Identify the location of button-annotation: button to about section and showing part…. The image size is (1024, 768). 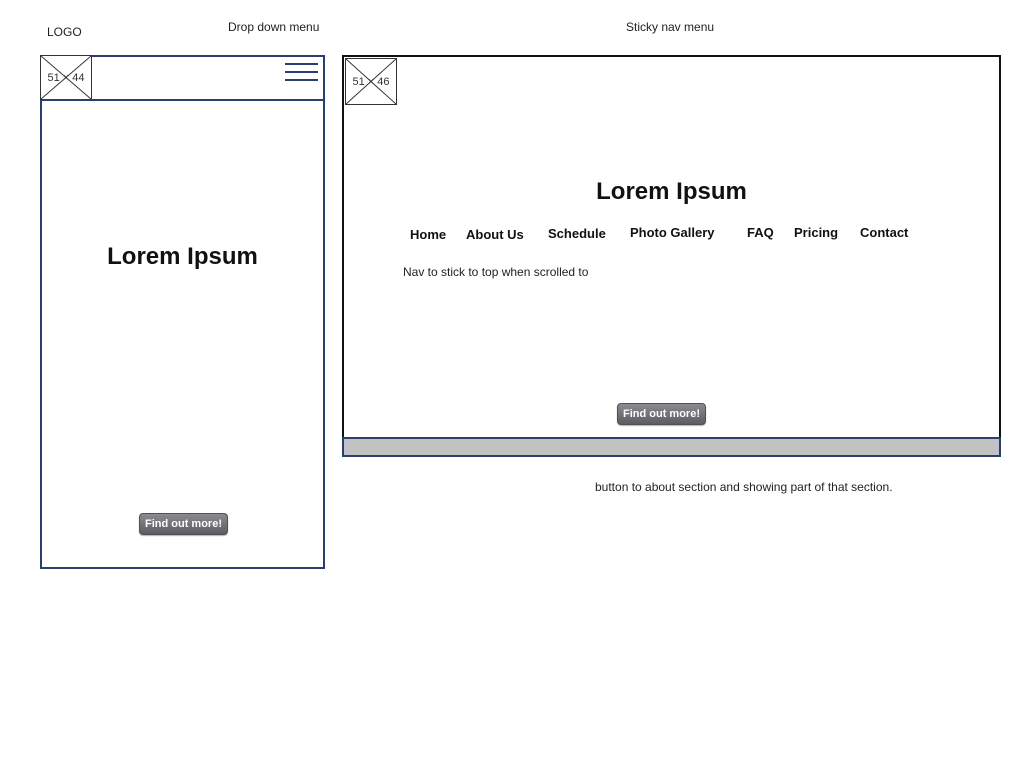
(744, 487).